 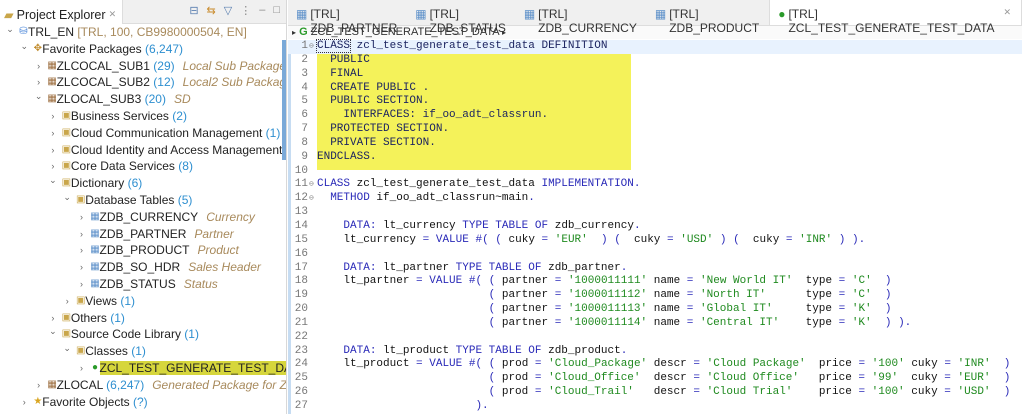 I want to click on tree-item: › ▦ ZDB_CURRENCY Currency, so click(x=140, y=217).